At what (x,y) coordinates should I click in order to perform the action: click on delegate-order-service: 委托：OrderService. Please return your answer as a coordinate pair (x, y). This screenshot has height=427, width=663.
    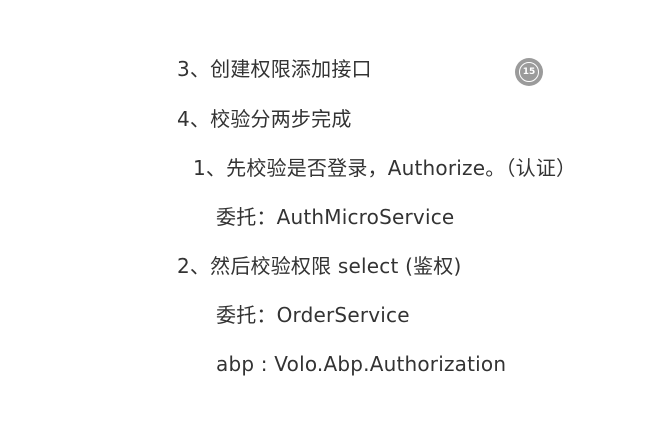
    Looking at the image, I should click on (313, 315).